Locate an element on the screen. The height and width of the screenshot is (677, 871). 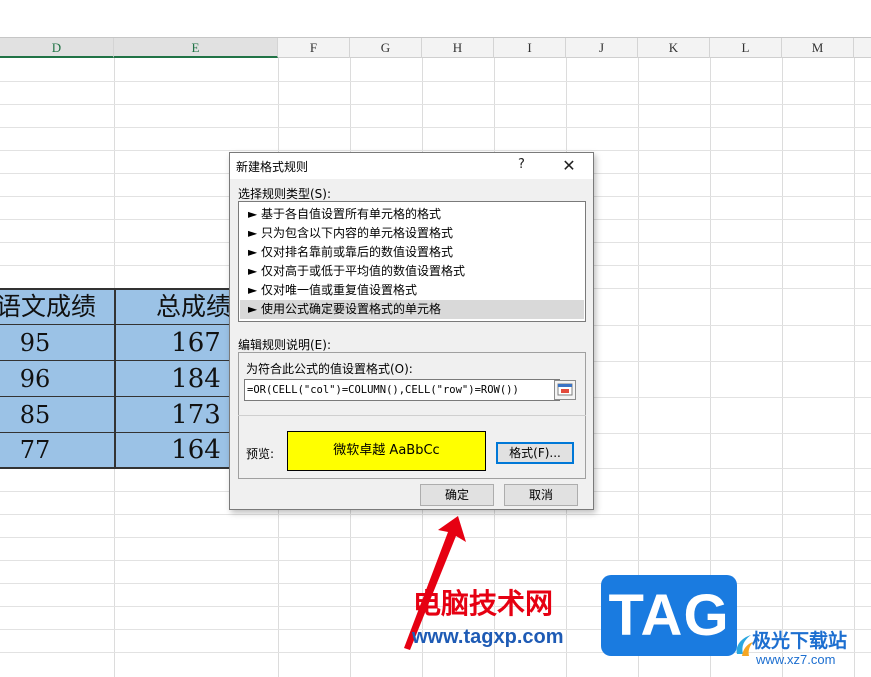
preview-label: 预览: is located at coordinates (260, 454).